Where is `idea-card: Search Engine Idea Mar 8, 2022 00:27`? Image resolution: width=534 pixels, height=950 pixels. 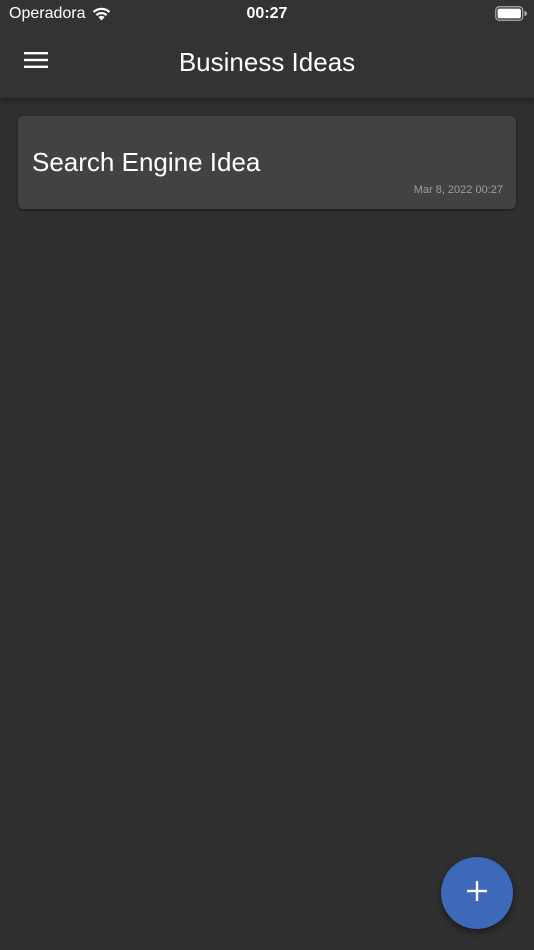 idea-card: Search Engine Idea Mar 8, 2022 00:27 is located at coordinates (267, 162).